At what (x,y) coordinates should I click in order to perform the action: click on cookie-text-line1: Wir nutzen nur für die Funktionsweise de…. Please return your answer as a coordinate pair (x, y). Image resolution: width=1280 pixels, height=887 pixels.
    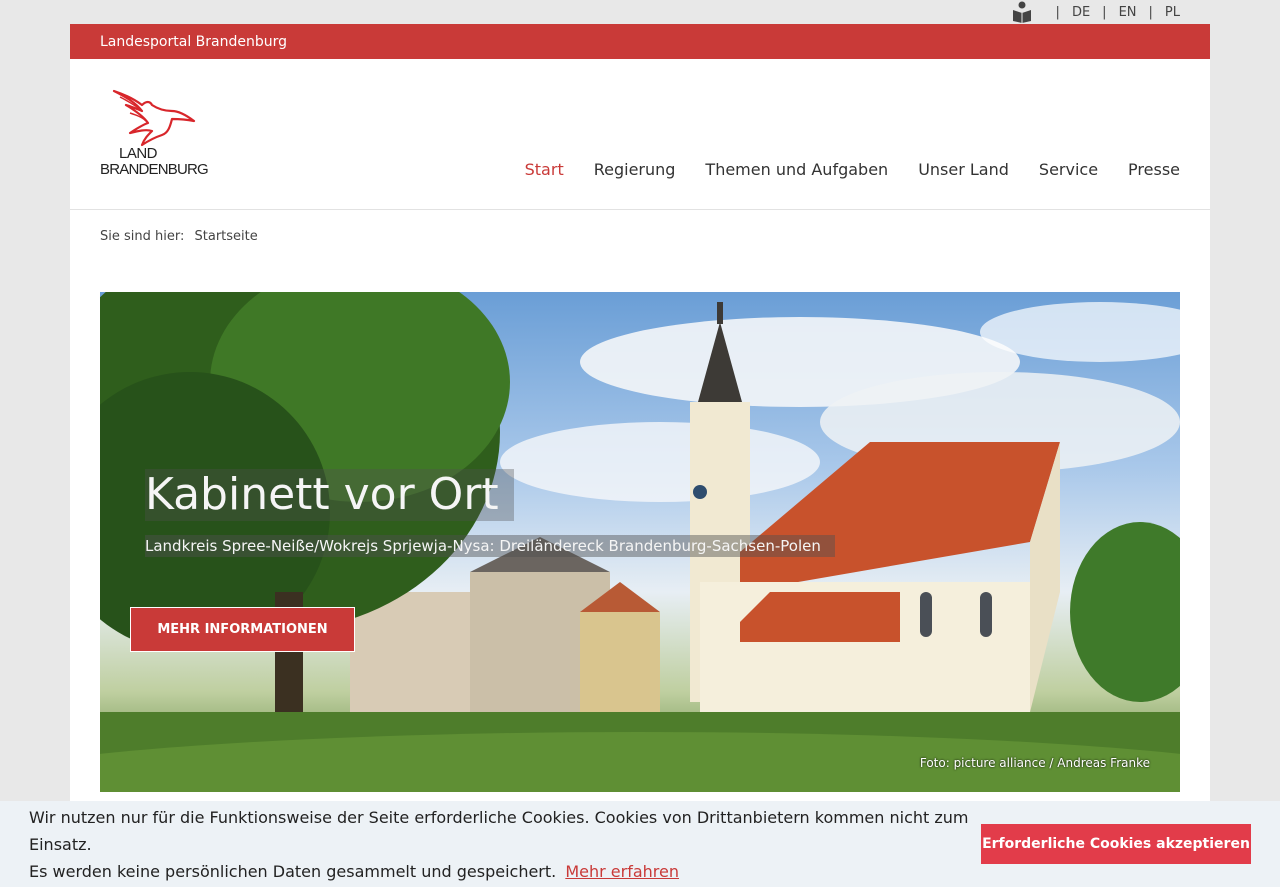
    Looking at the image, I should click on (499, 830).